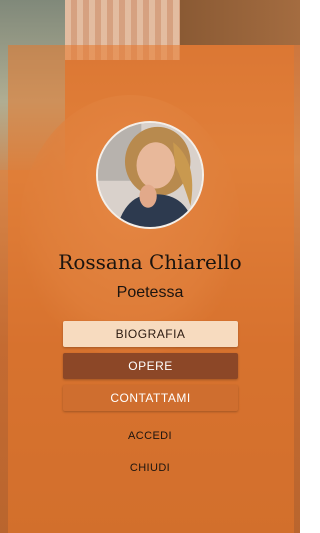 The height and width of the screenshot is (533, 320). What do you see at coordinates (150, 292) in the screenshot?
I see `profile-role: Poetessa` at bounding box center [150, 292].